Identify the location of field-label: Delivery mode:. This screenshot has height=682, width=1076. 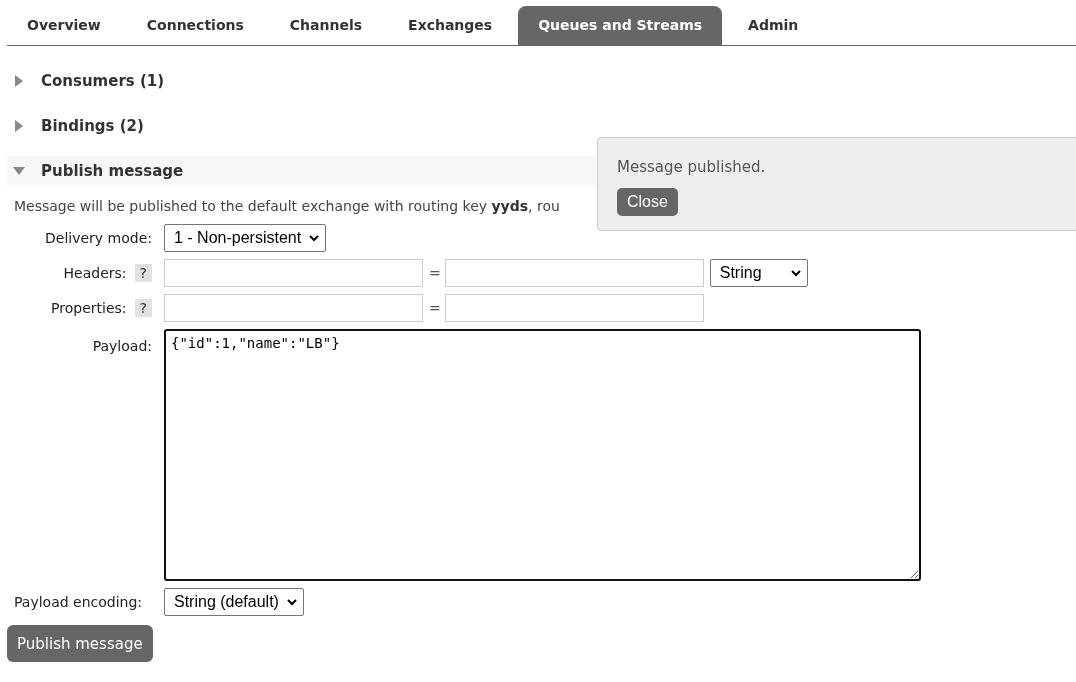
(98, 238).